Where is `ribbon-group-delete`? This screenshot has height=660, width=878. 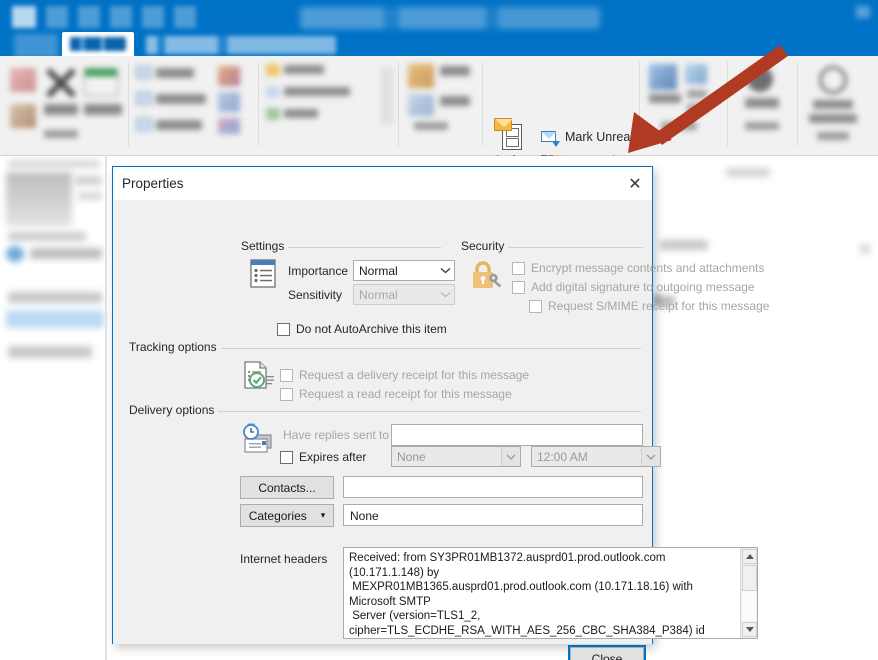
ribbon-group-delete is located at coordinates (63, 99).